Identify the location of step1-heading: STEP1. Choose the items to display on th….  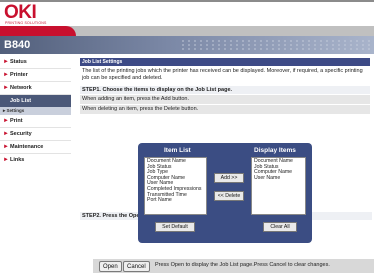
(225, 90).